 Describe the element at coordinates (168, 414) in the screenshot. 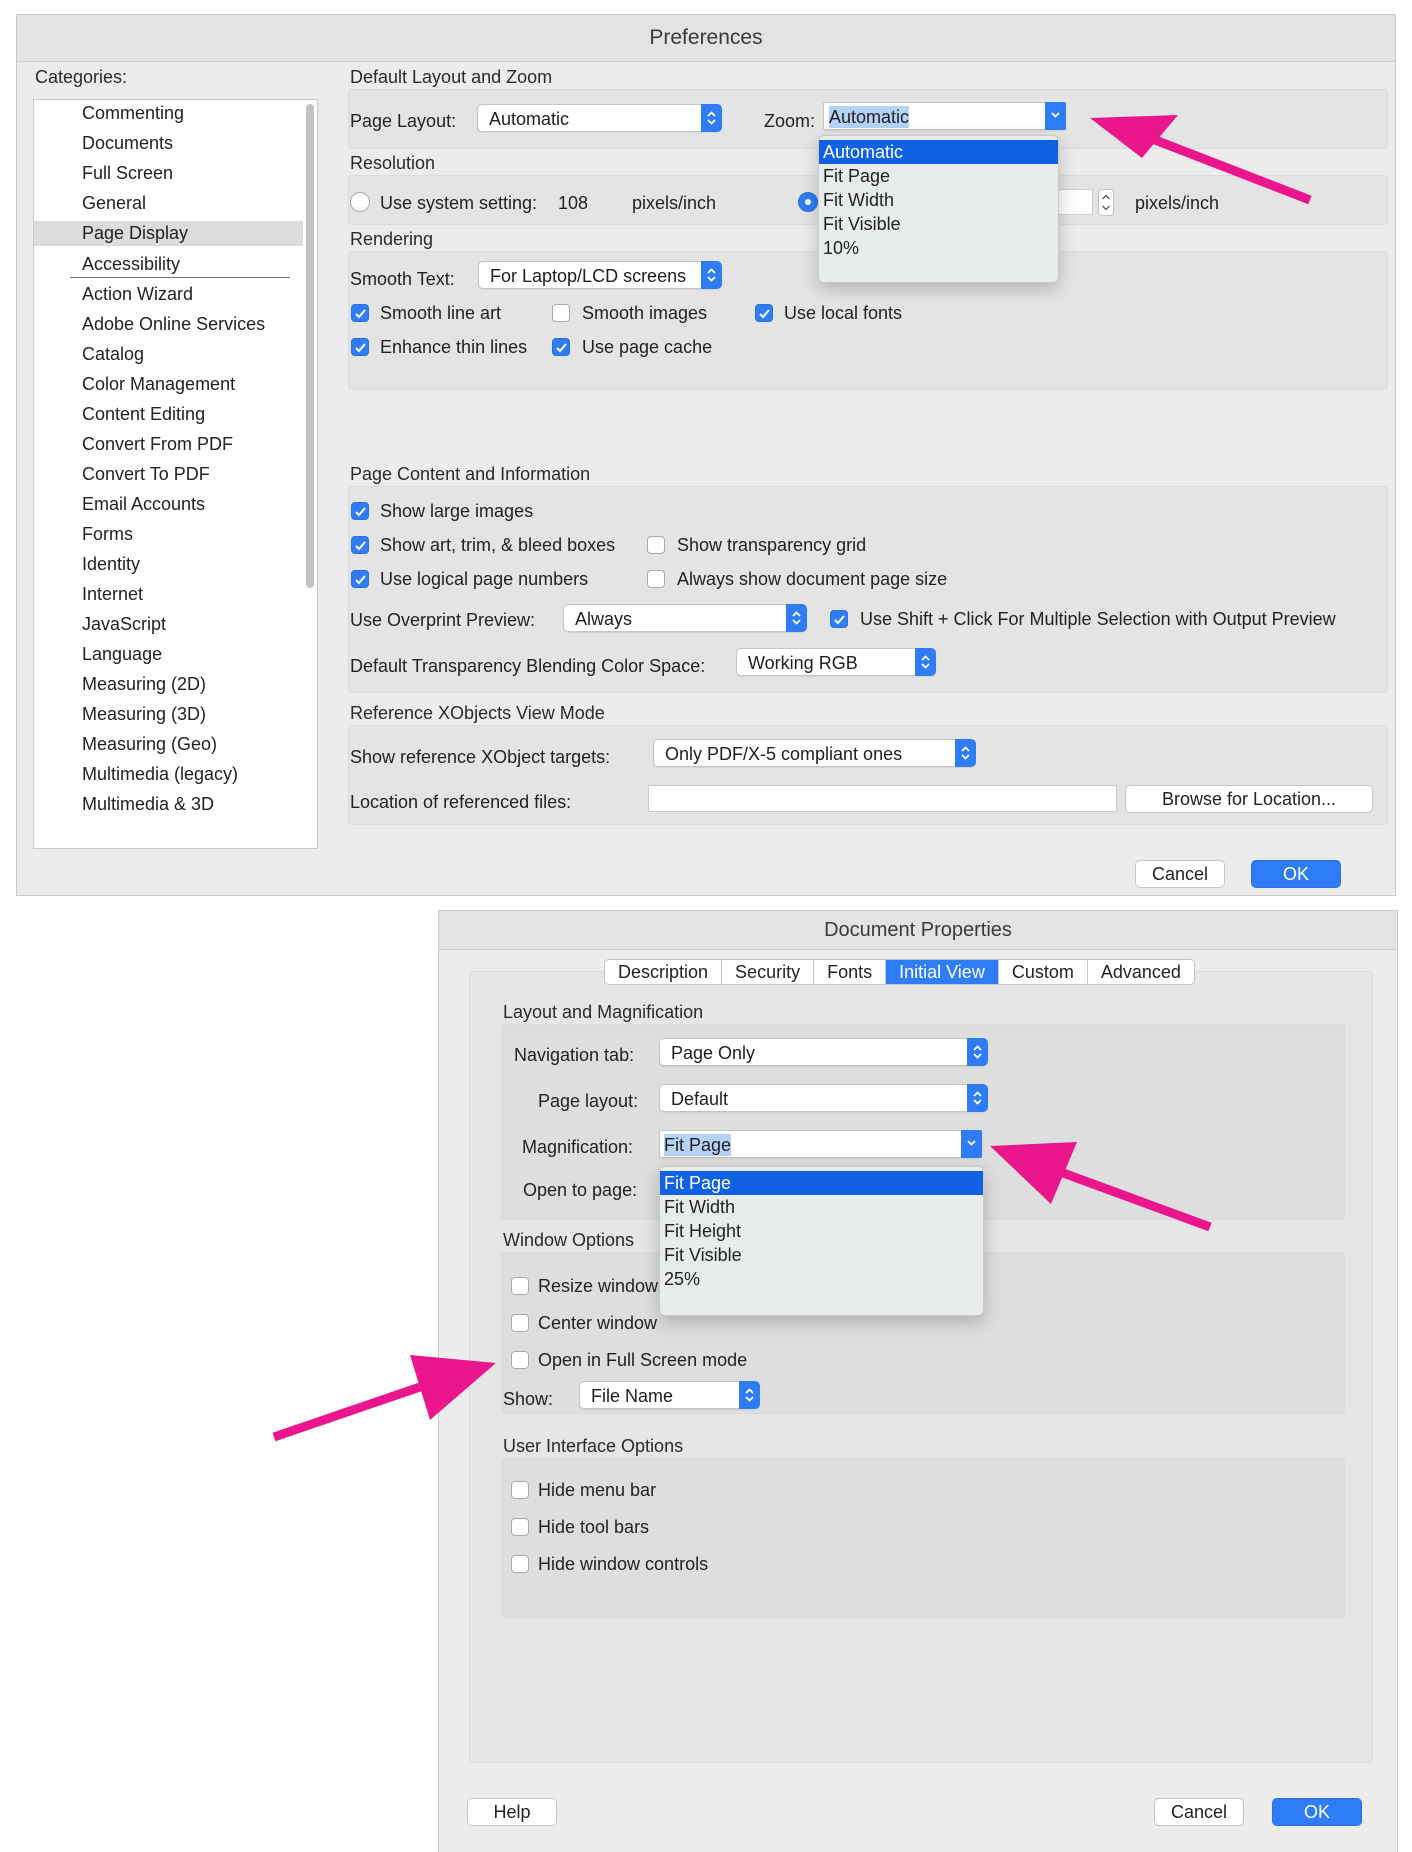

I see `sidebar-item: Content Editing` at that location.